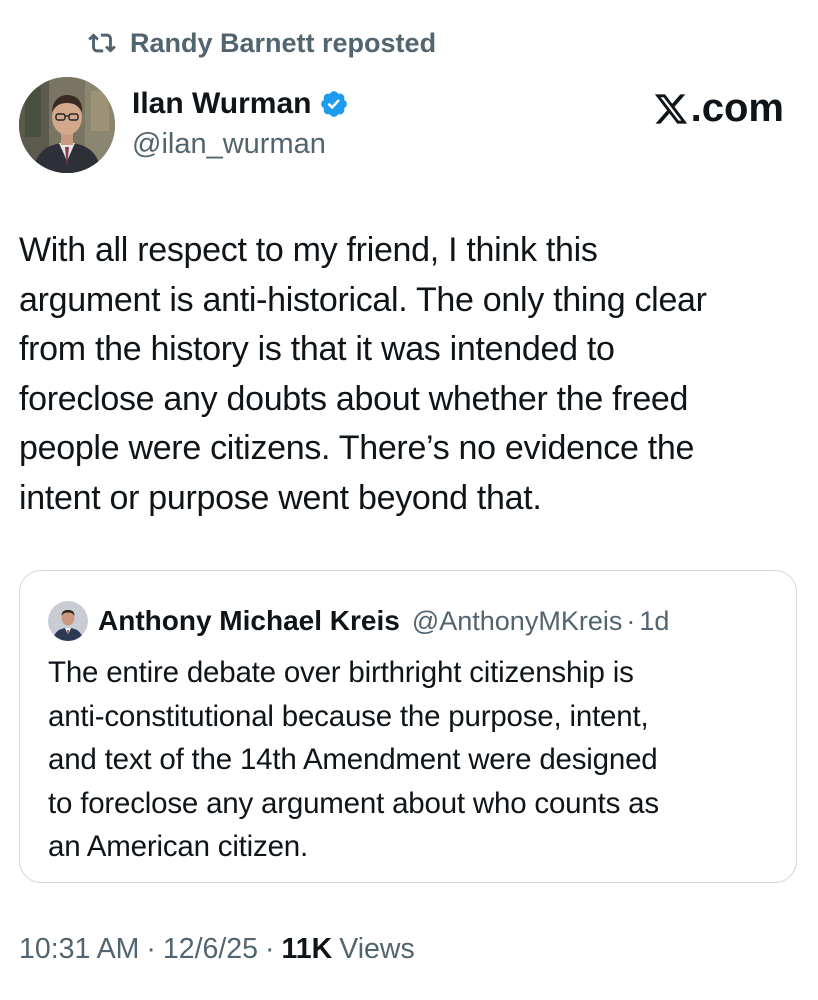 The height and width of the screenshot is (1000, 818). I want to click on quoted-timestamp: 1d, so click(654, 621).